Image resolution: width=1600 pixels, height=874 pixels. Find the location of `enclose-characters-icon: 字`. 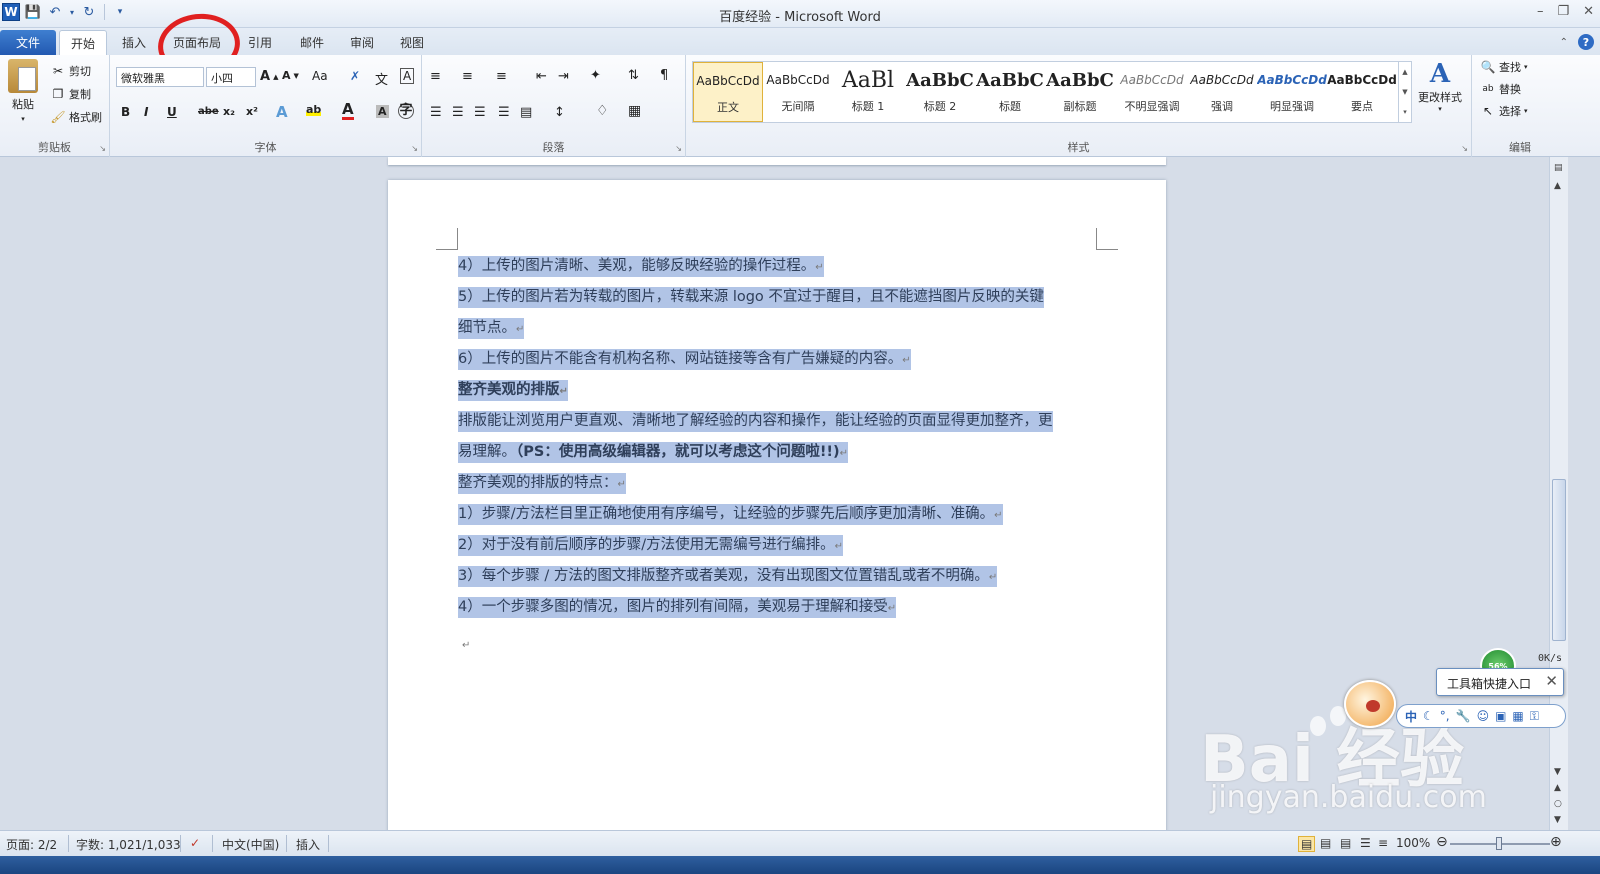

enclose-characters-icon: 字 is located at coordinates (406, 111).